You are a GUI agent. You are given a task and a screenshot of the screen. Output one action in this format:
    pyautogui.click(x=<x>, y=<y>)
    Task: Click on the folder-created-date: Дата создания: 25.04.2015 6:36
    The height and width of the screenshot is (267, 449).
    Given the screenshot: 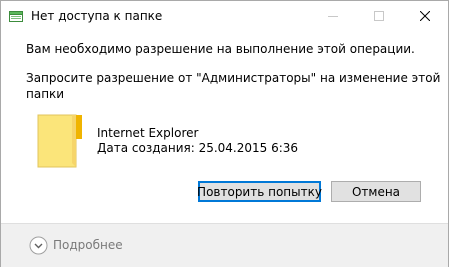 What is the action you would take?
    pyautogui.click(x=198, y=148)
    